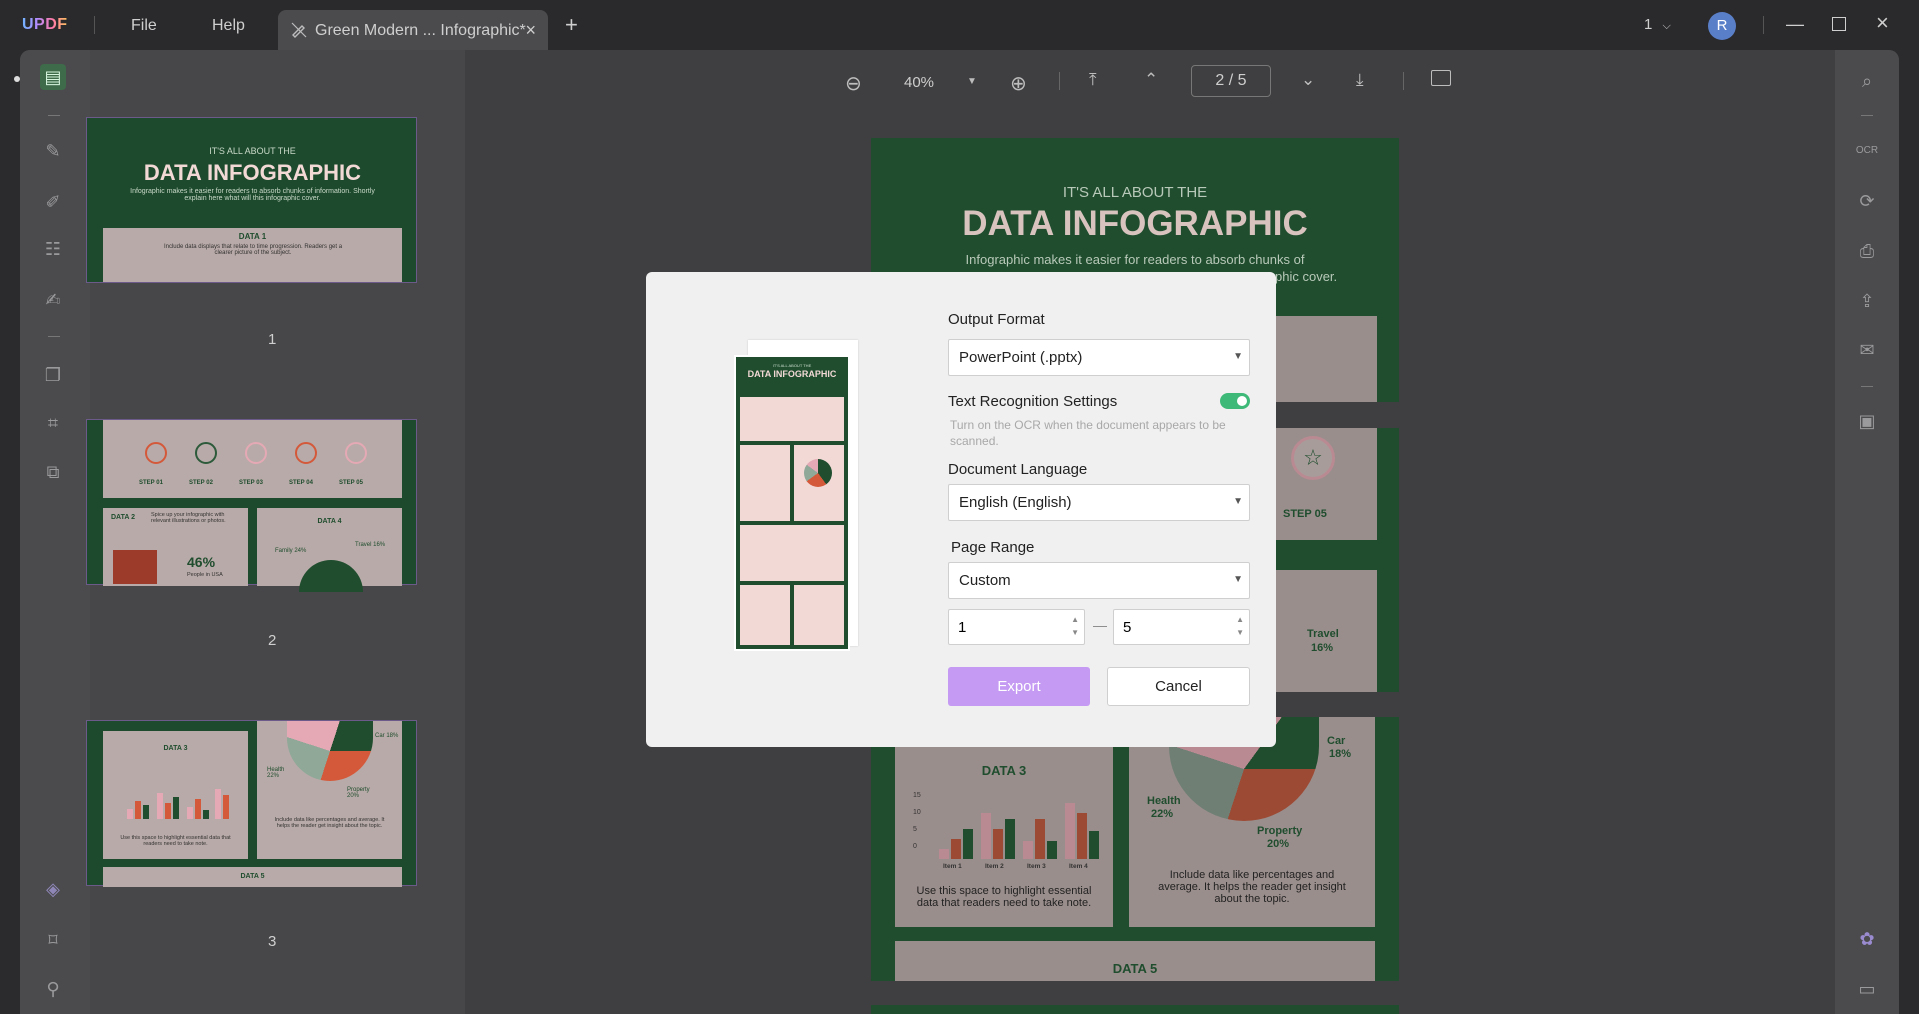  Describe the element at coordinates (1242, 80) in the screenshot. I see `page-total: 5` at that location.